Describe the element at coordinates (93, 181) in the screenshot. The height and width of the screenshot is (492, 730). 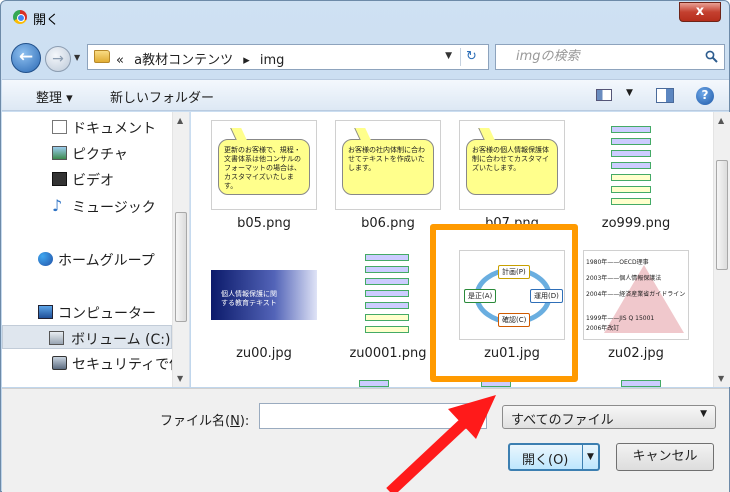
I see `nav-item-label: ビデオ` at that location.